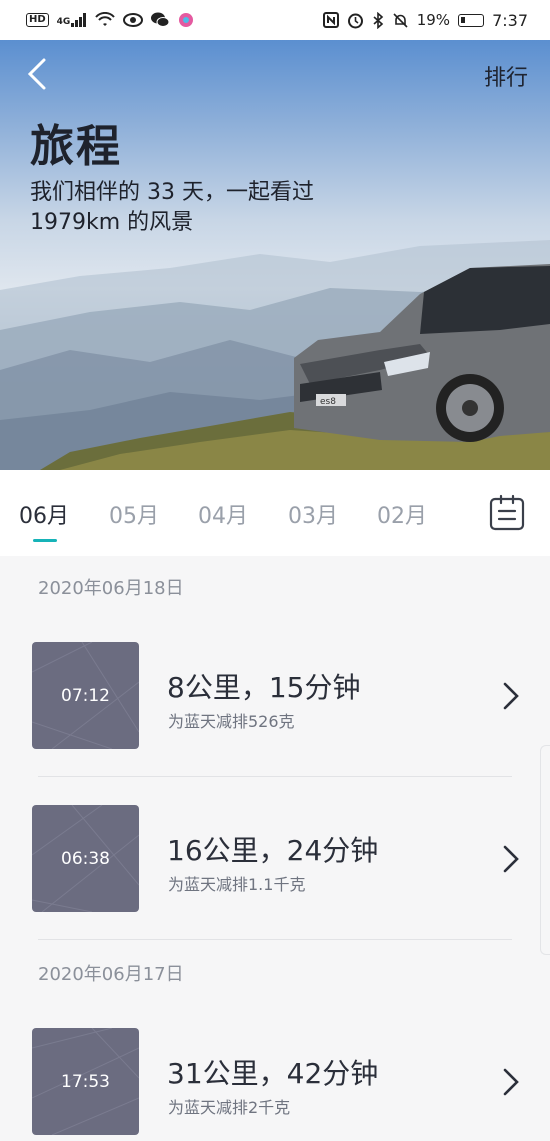 The image size is (550, 1141). I want to click on tab-february: 02月, so click(402, 514).